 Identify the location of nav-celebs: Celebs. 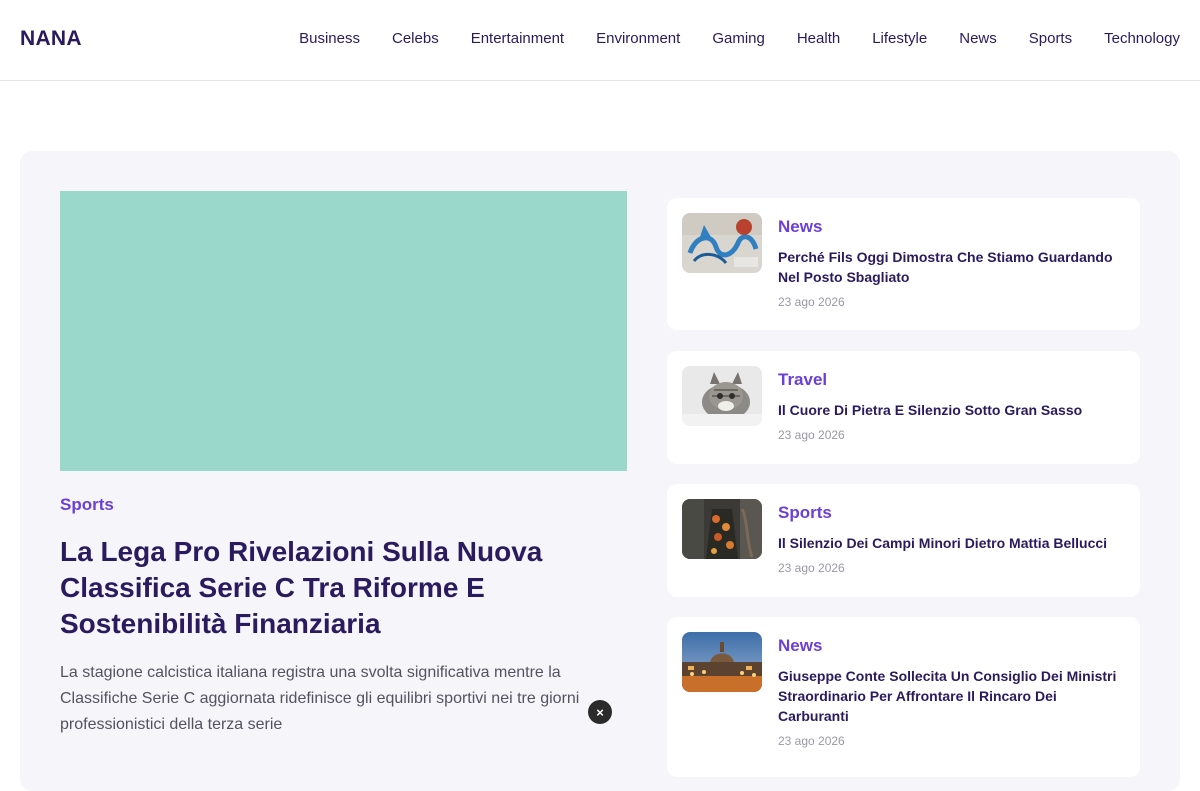
(415, 38).